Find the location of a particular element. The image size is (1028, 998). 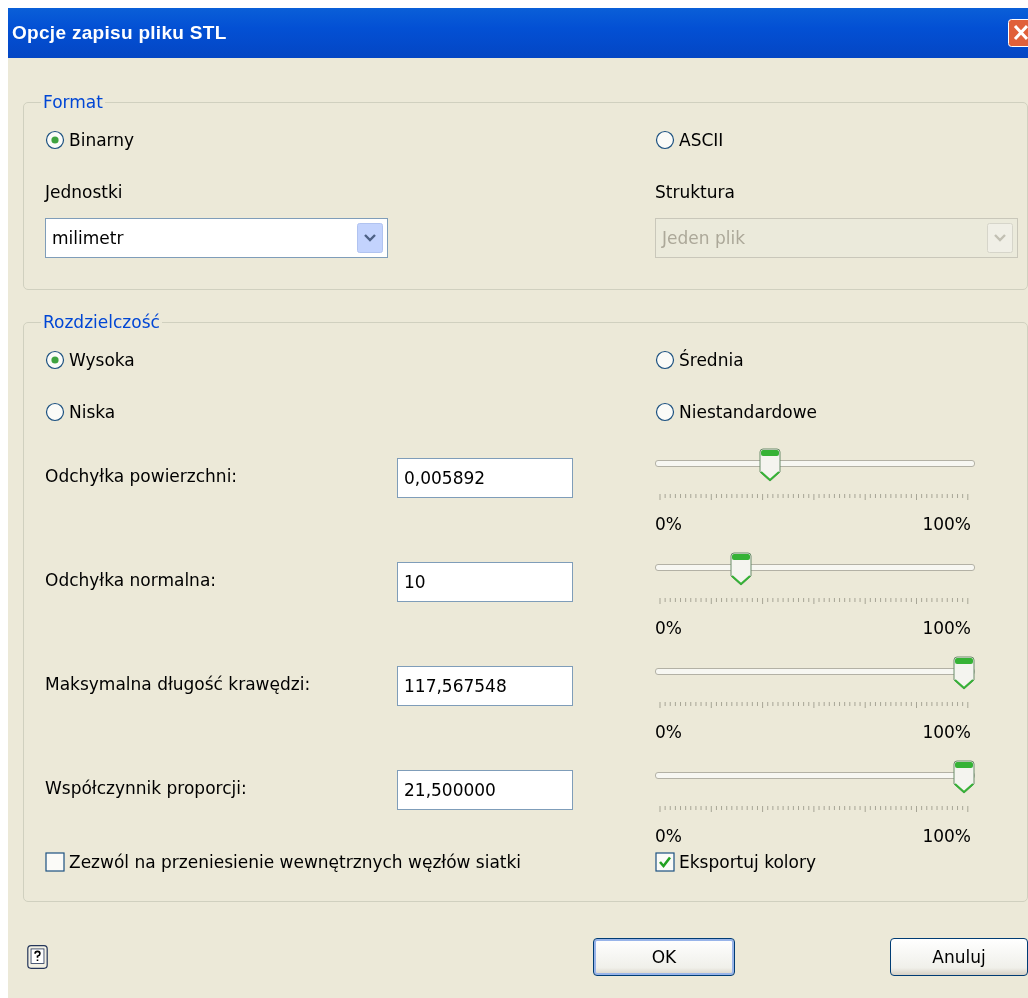

field-label: Struktura is located at coordinates (695, 192).